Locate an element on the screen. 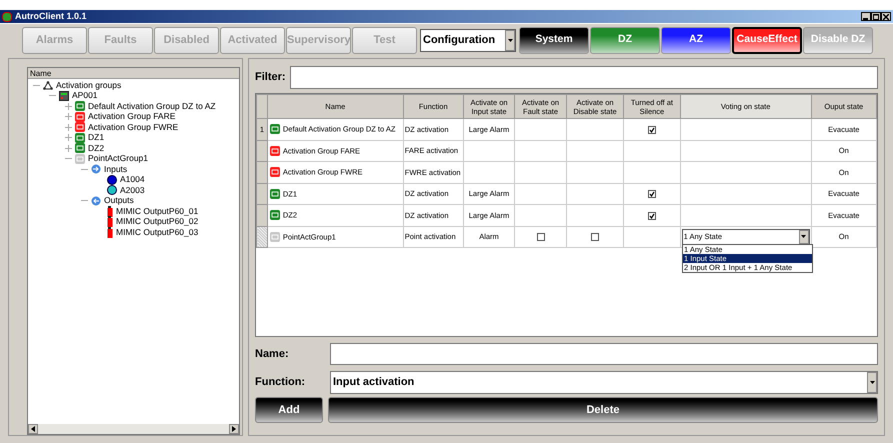 The height and width of the screenshot is (443, 893). maximize-icon is located at coordinates (876, 17).